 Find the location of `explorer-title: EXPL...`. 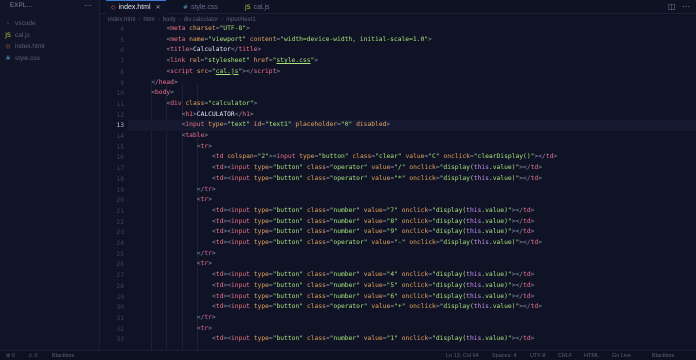

explorer-title: EXPL... is located at coordinates (21, 6).